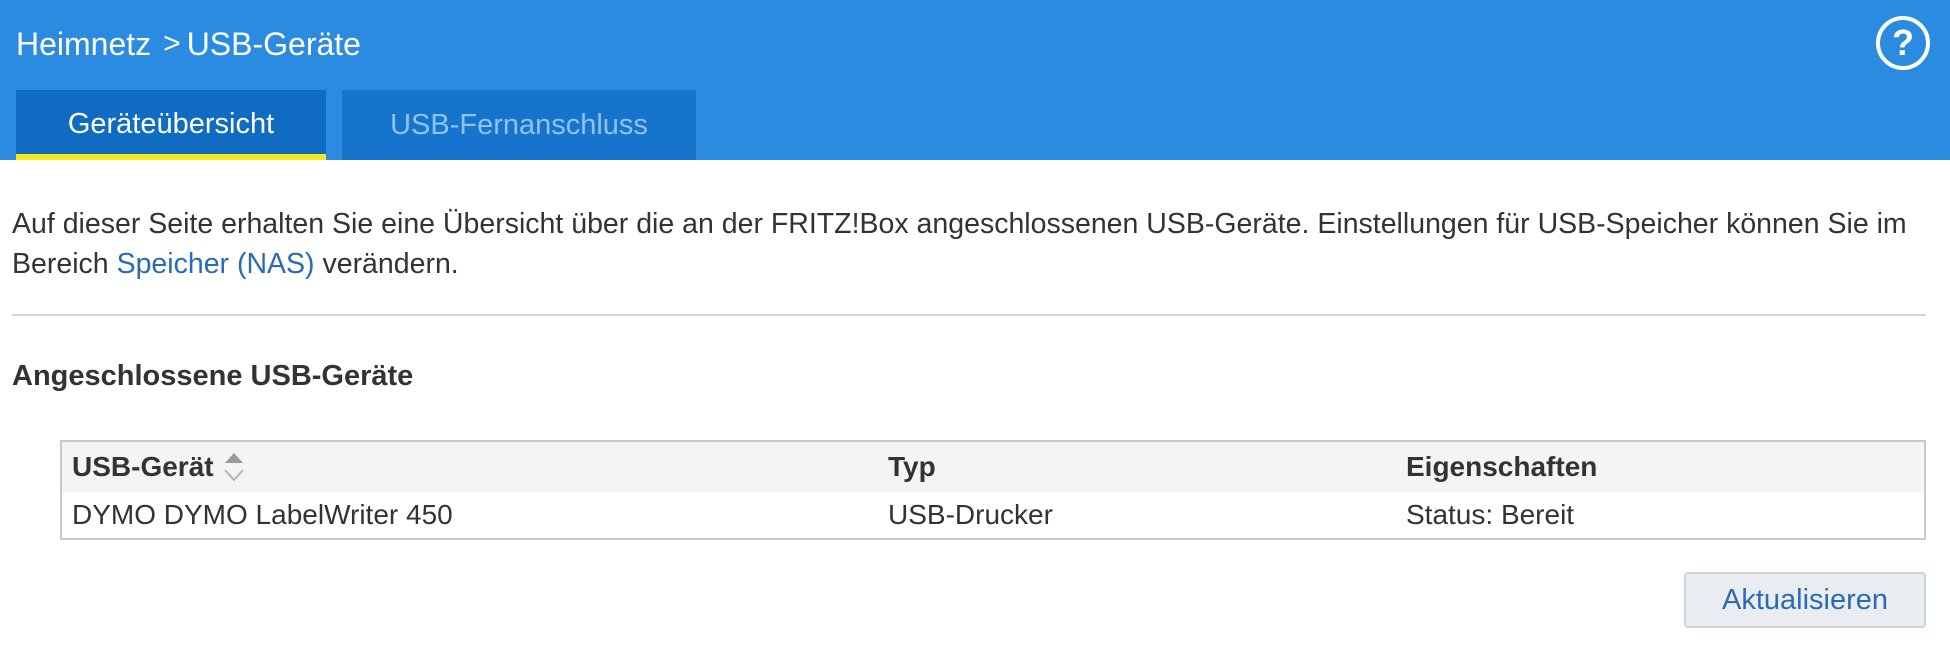  What do you see at coordinates (216, 264) in the screenshot?
I see `speicher-nas-link: Speicher (NAS)` at bounding box center [216, 264].